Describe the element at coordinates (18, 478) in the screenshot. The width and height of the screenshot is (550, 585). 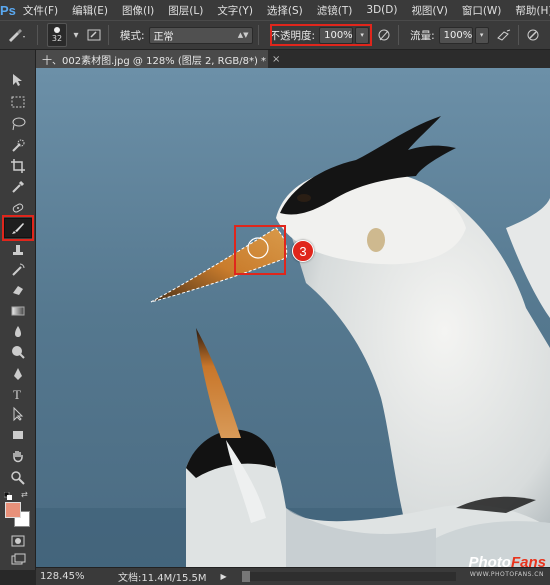
I see `zoom-icon` at that location.